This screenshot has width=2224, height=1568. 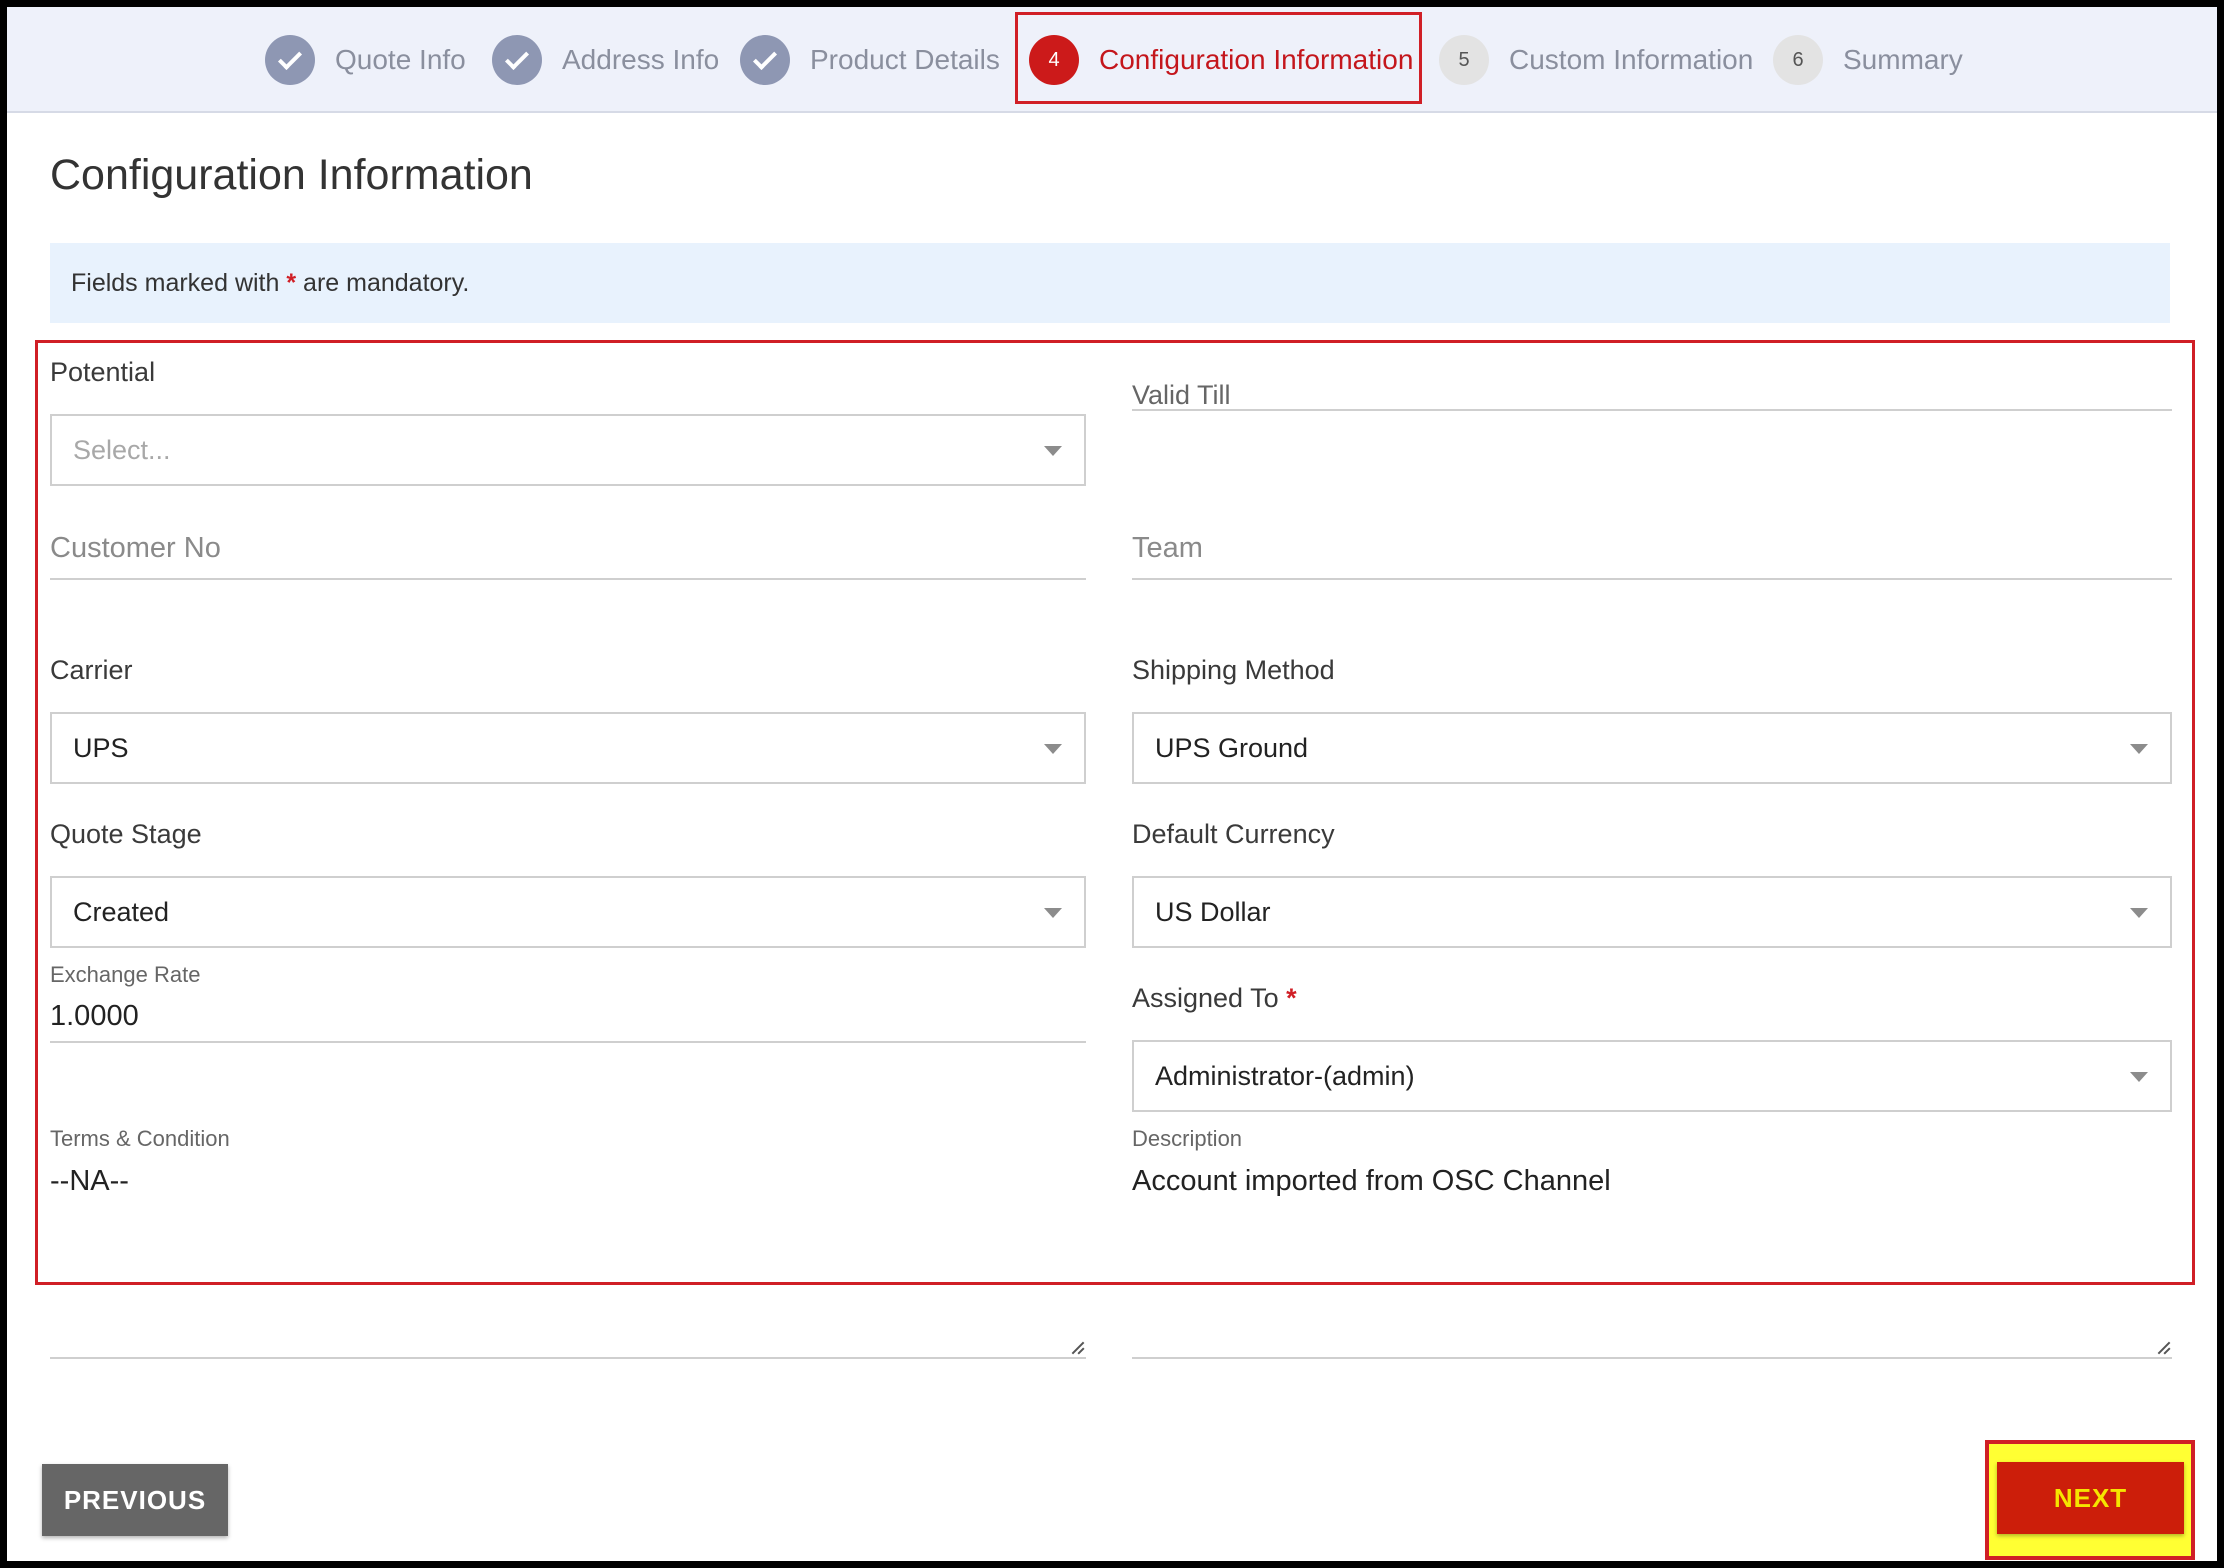 I want to click on terms-underline, so click(x=568, y=1358).